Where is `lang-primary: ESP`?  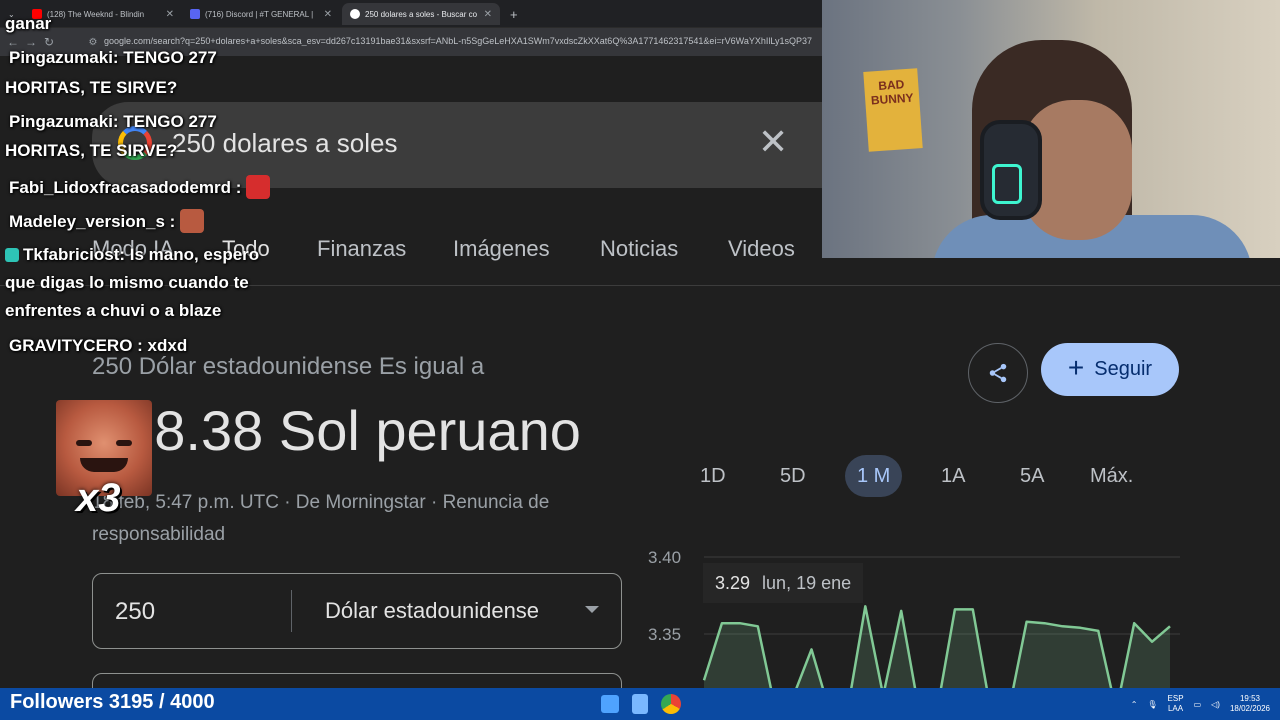 lang-primary: ESP is located at coordinates (1175, 698).